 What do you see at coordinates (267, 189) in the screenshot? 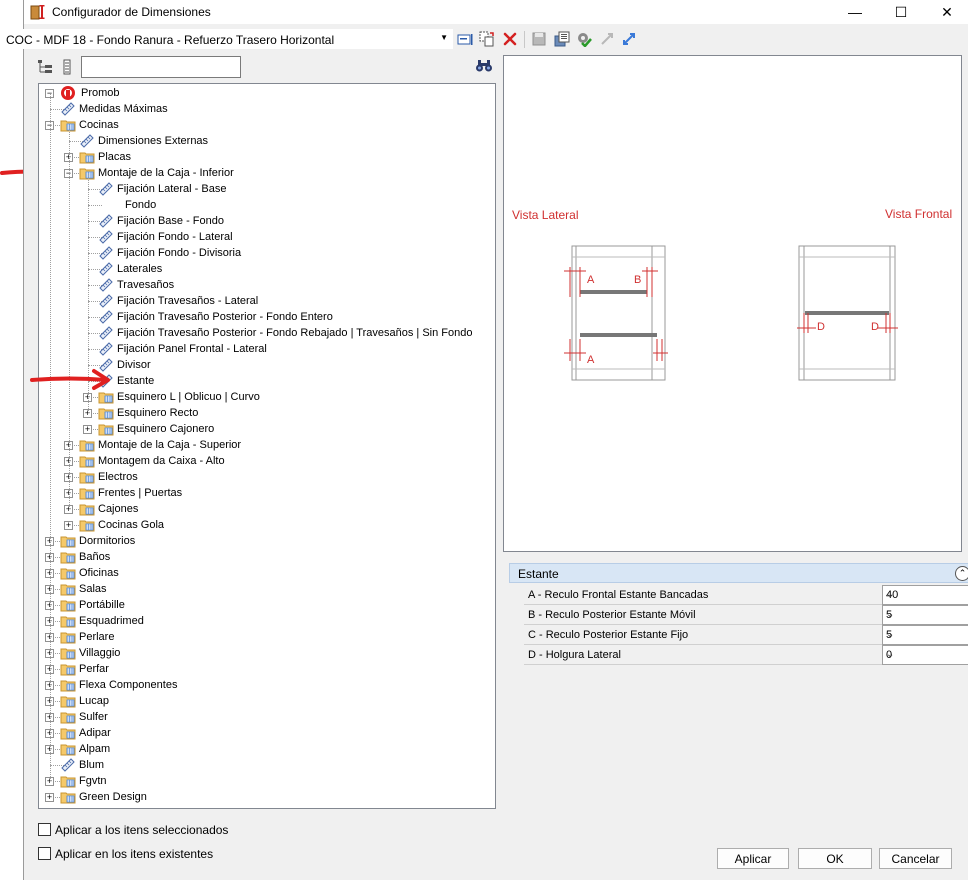
I see `tree-item: Fijación Lateral - Base` at bounding box center [267, 189].